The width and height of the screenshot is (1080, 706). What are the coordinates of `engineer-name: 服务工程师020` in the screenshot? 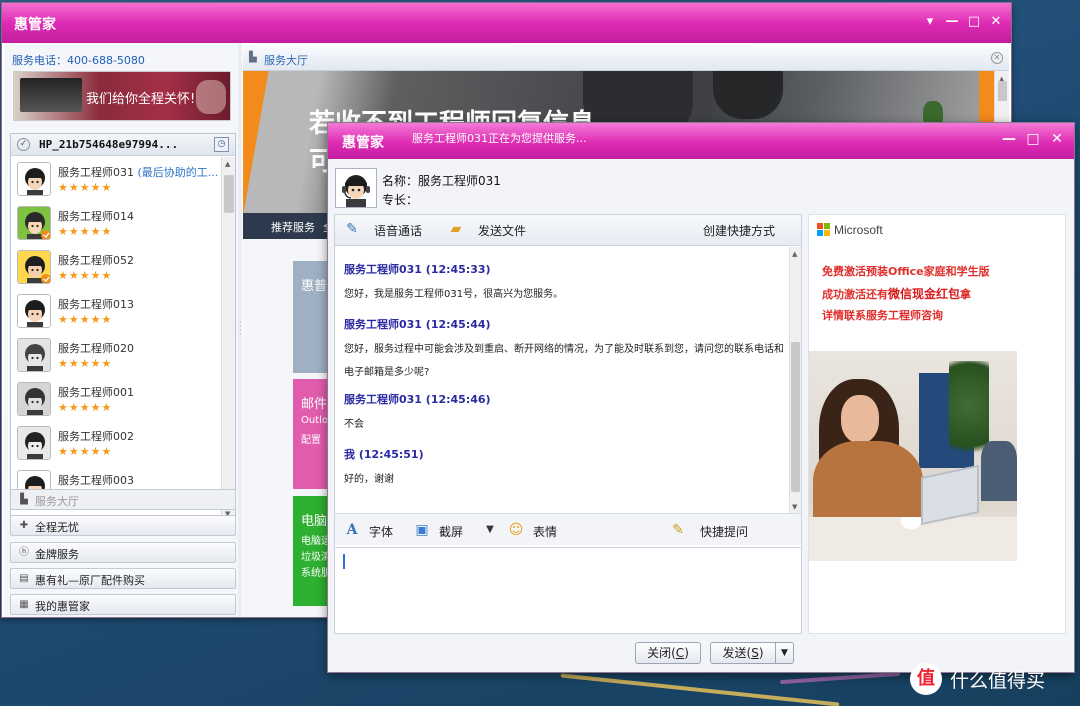 It's located at (96, 348).